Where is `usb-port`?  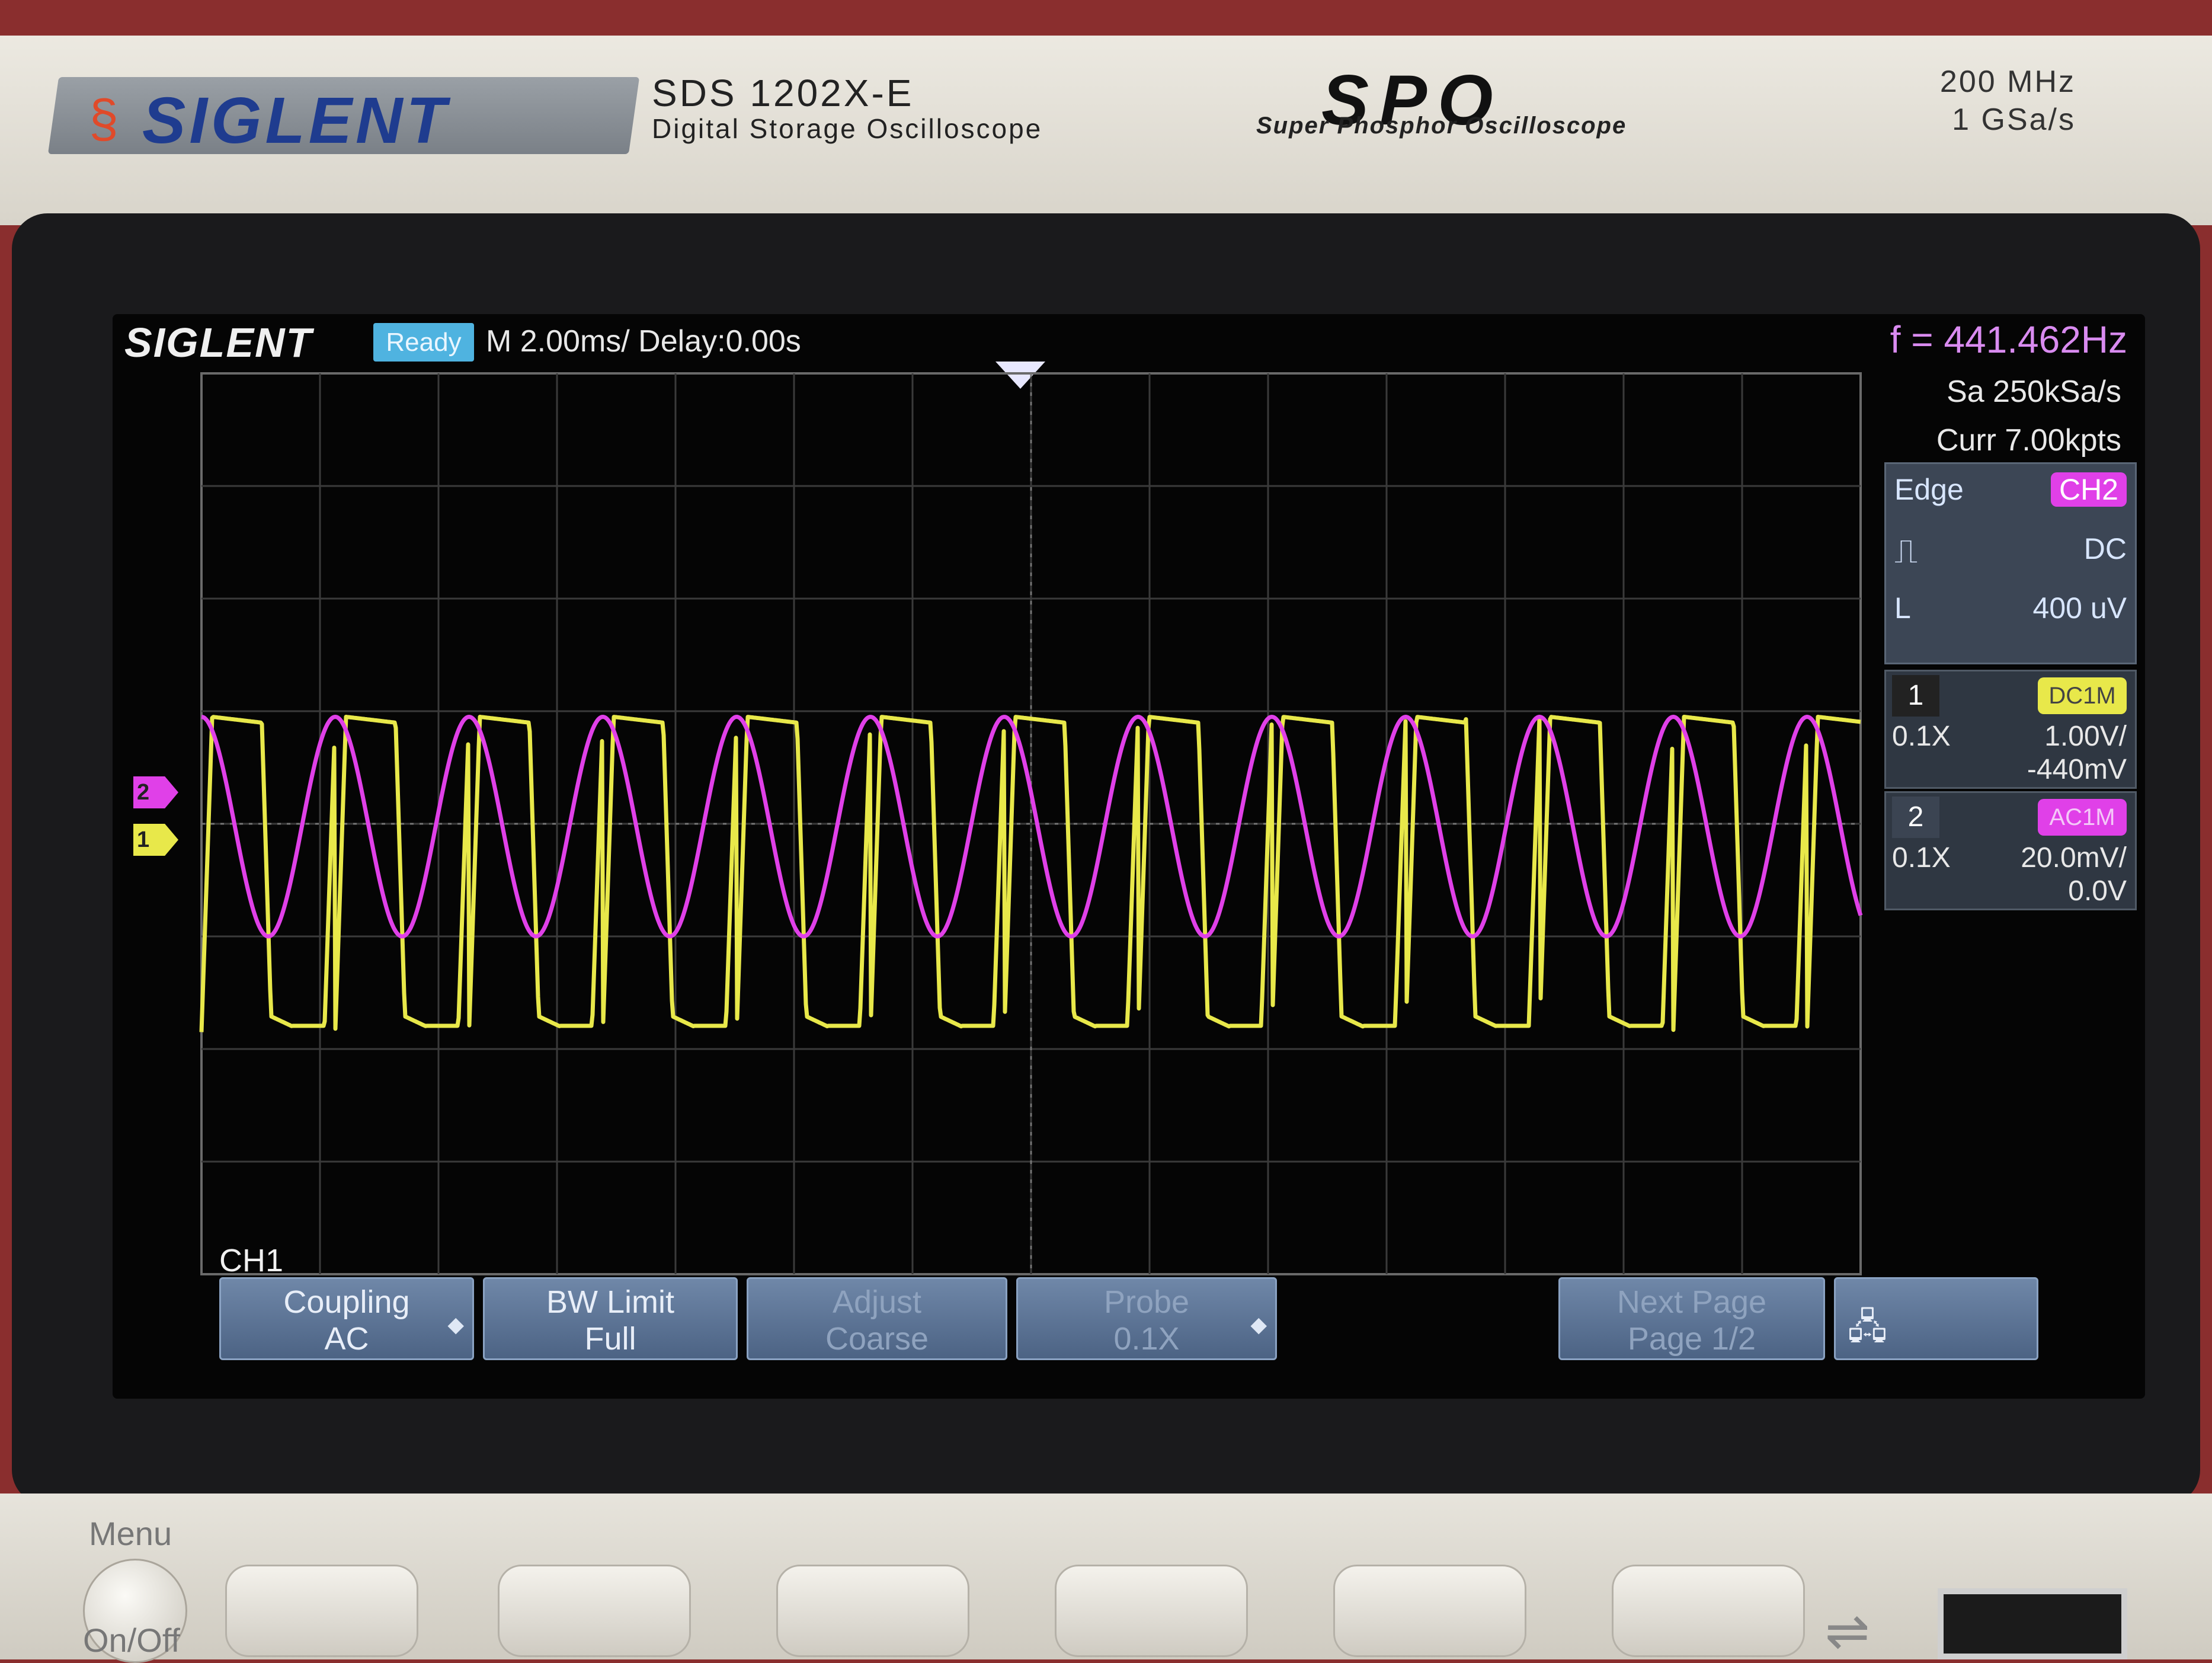
usb-port is located at coordinates (2032, 1623).